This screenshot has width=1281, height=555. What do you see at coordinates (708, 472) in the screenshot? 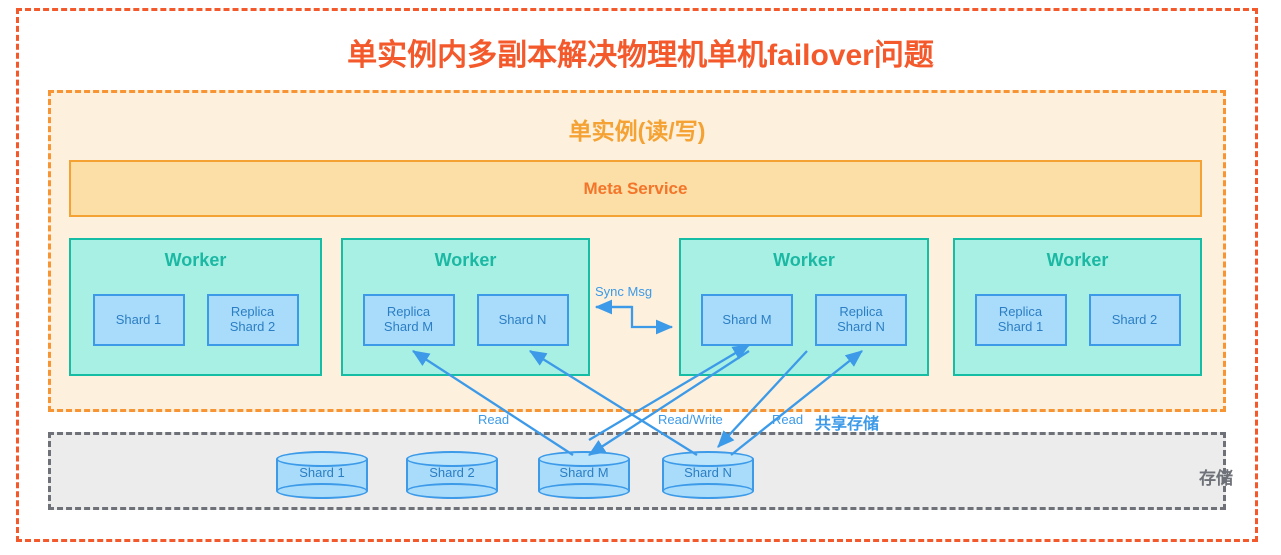
I see `cylinder-label: Shard N` at bounding box center [708, 472].